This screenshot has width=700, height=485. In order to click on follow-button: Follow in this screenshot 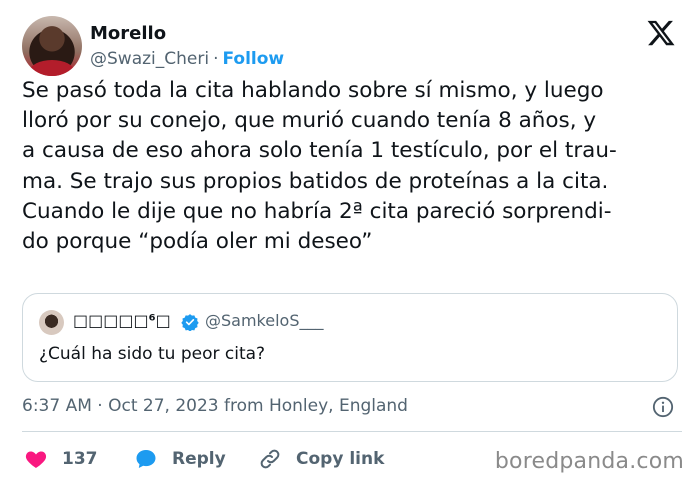, I will do `click(253, 59)`.